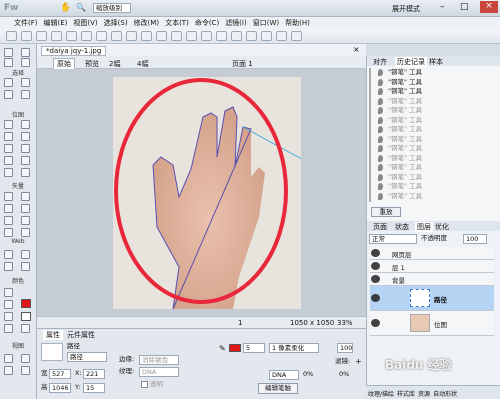 The height and width of the screenshot is (399, 500). Describe the element at coordinates (101, 36) in the screenshot. I see `undo-icon` at that location.